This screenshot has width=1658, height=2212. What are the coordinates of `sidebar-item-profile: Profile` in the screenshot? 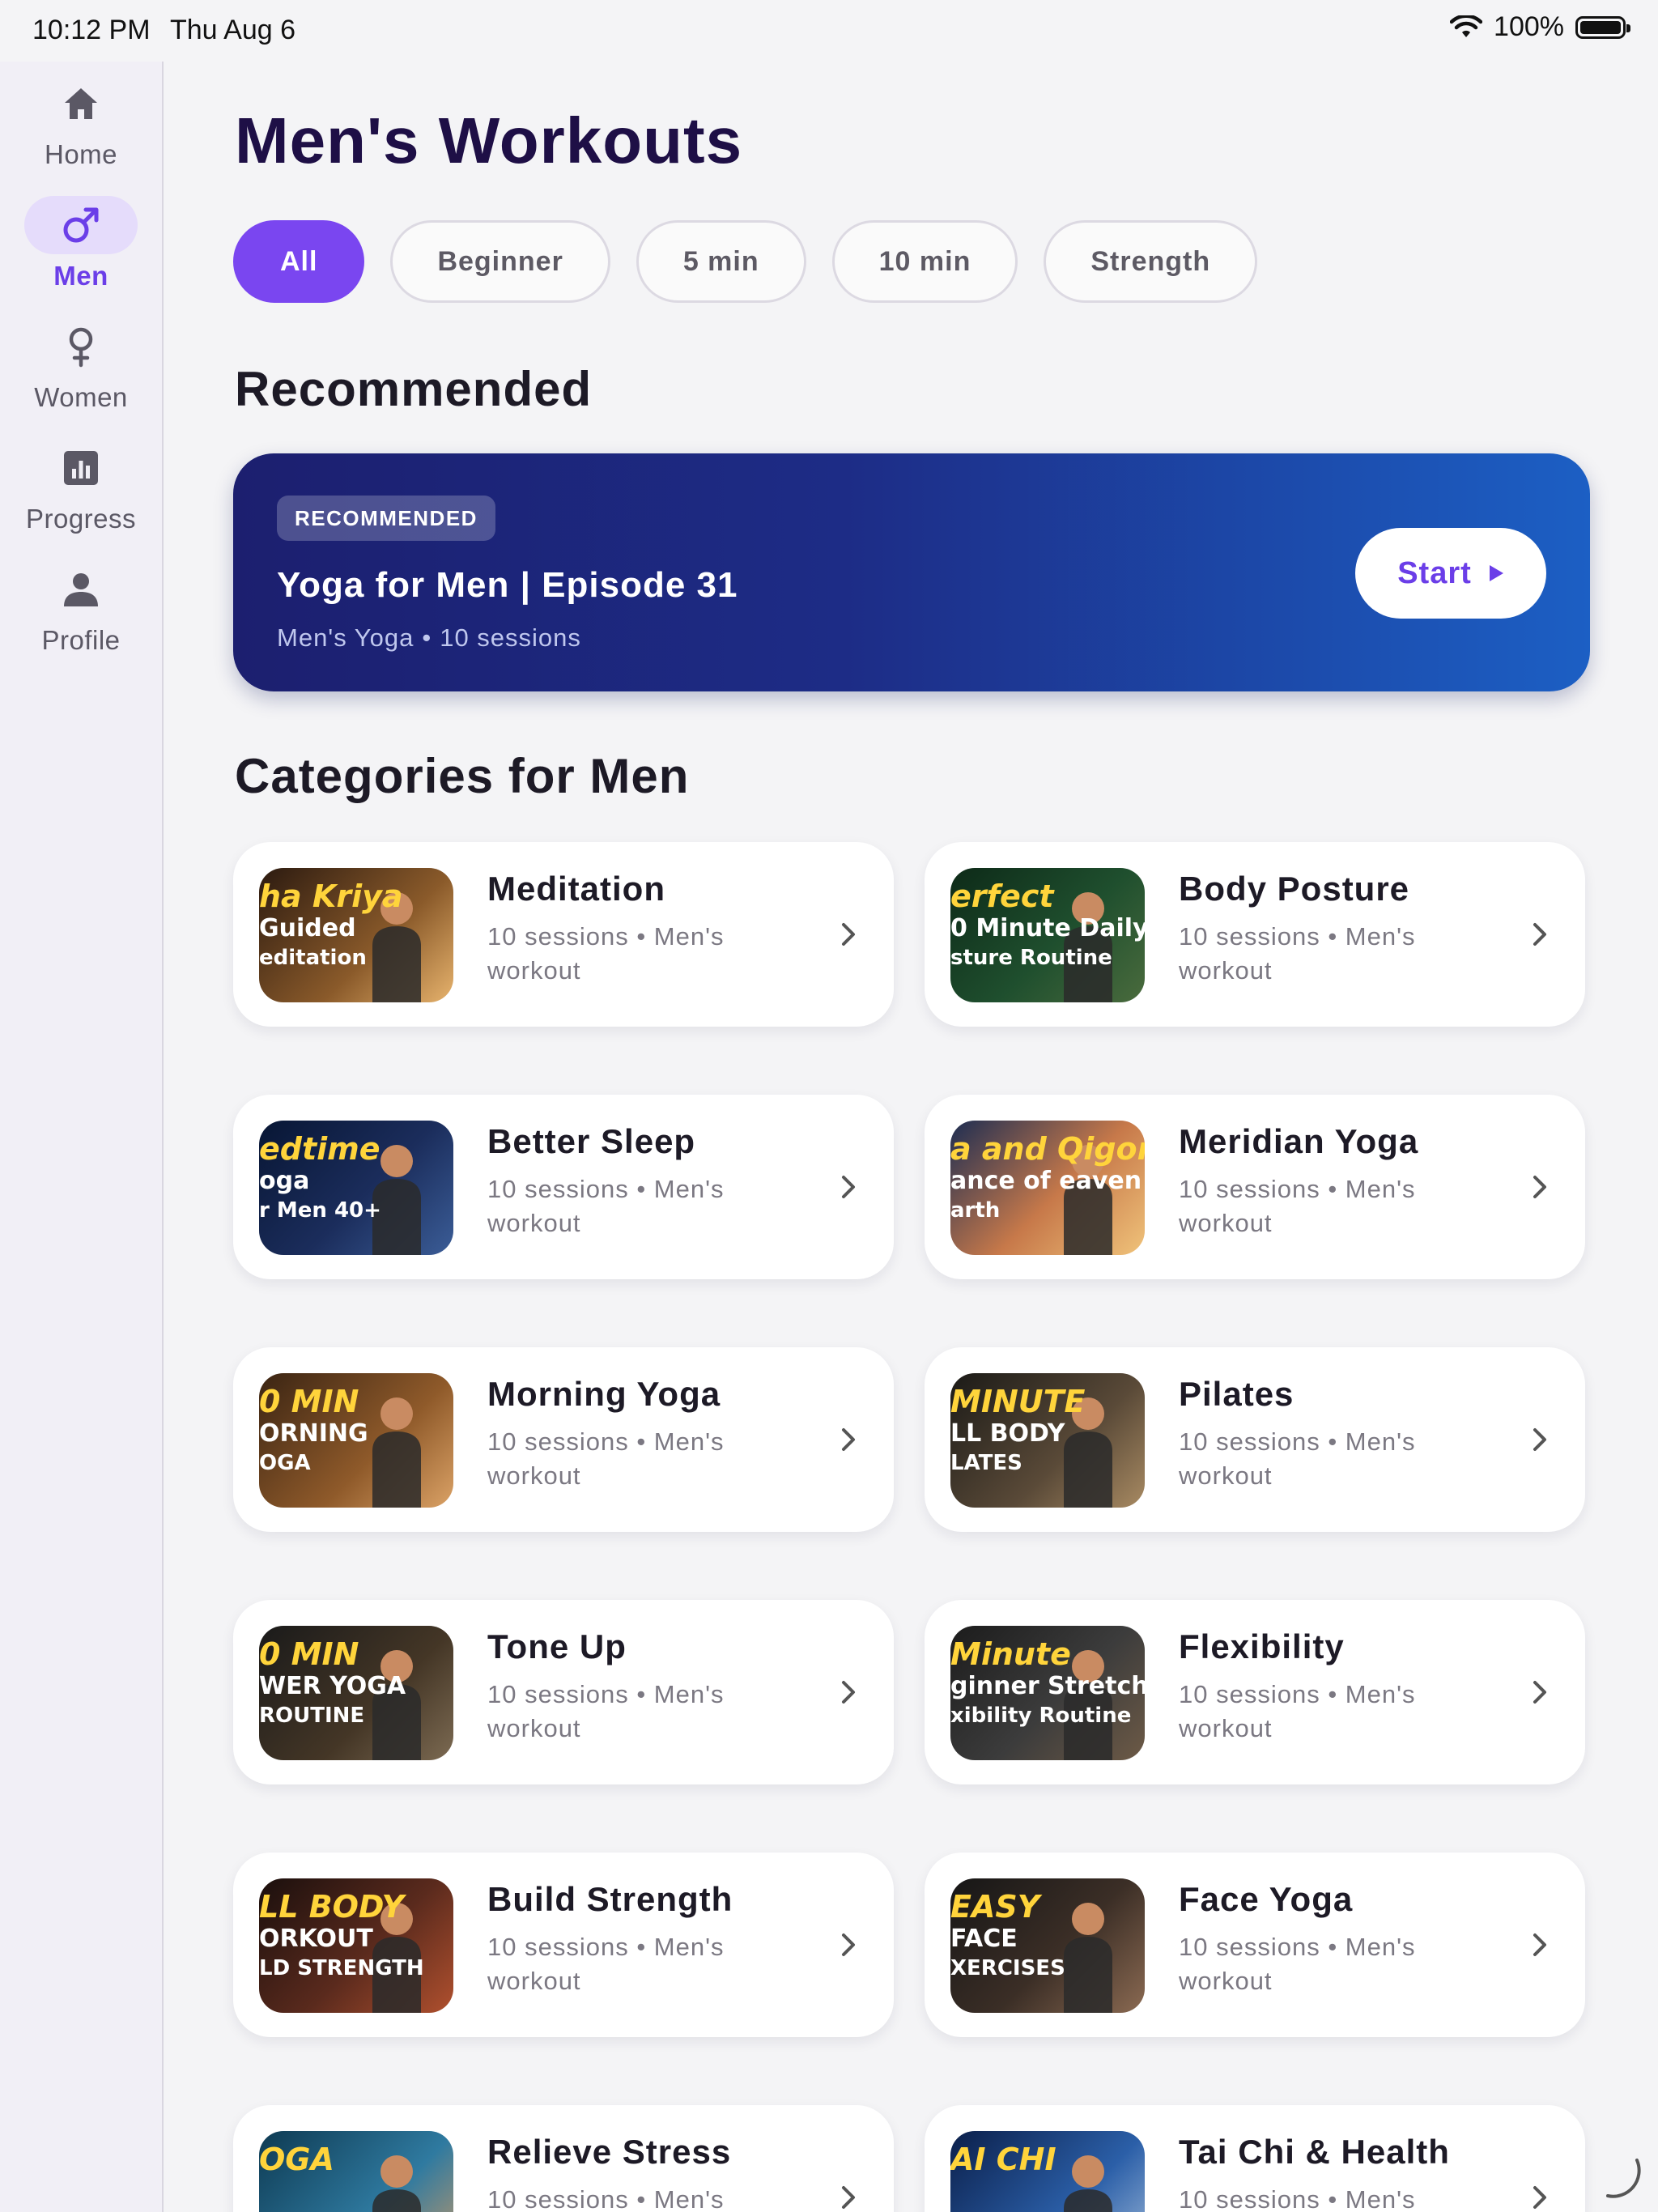 It's located at (81, 608).